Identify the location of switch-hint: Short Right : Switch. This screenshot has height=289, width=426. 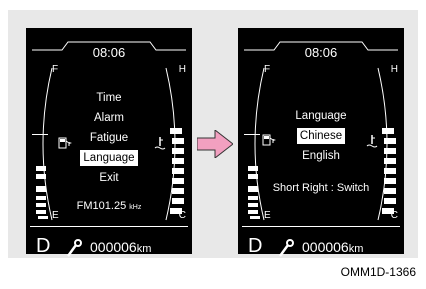
(321, 188).